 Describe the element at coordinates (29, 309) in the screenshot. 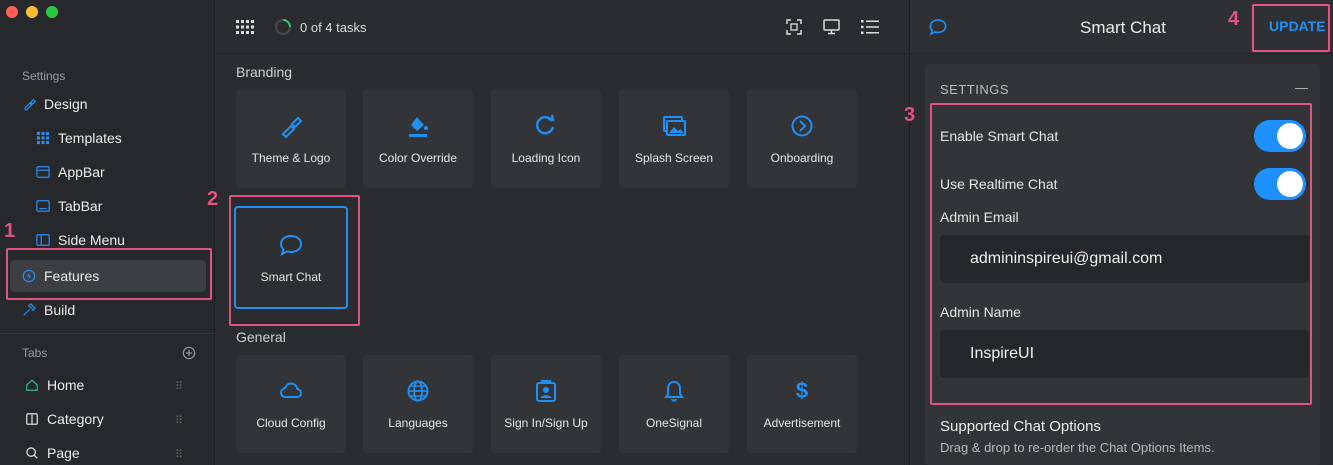

I see `hammer-icon` at that location.